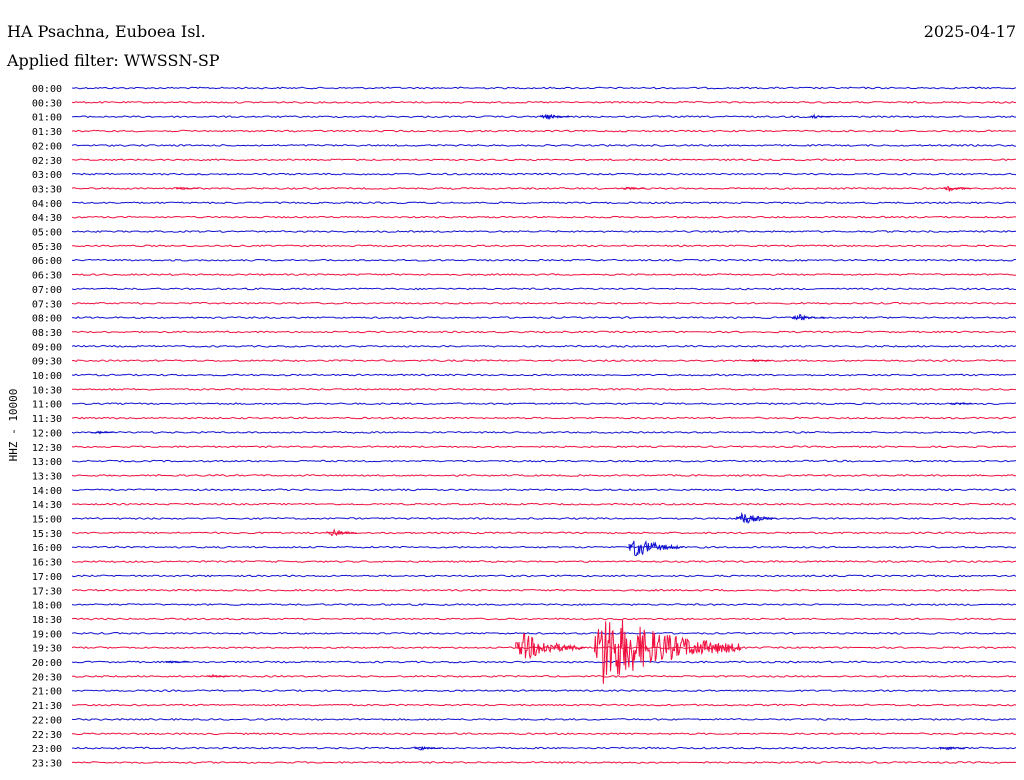 The width and height of the screenshot is (1024, 780). What do you see at coordinates (47, 218) in the screenshot?
I see `row-time-label: 04:30` at bounding box center [47, 218].